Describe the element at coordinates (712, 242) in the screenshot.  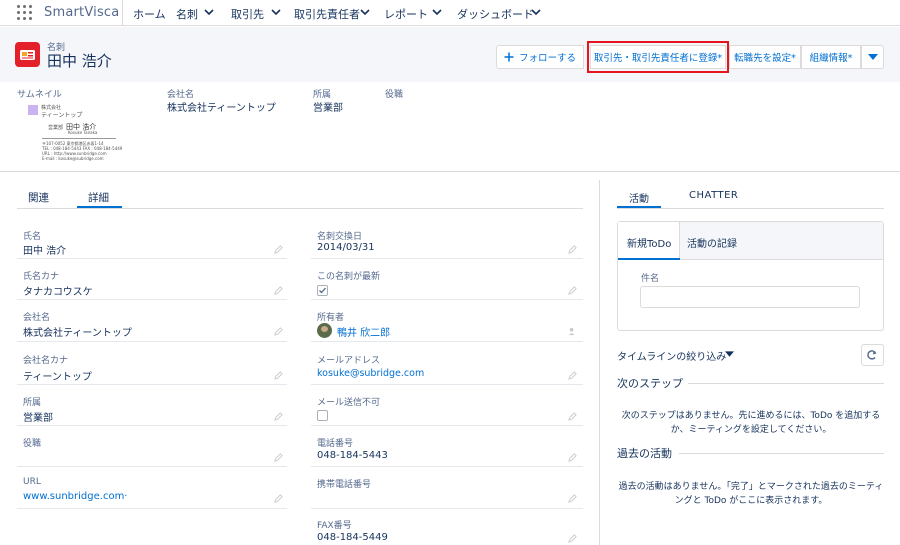
I see `subtab-log-activity: 活動の記録` at that location.